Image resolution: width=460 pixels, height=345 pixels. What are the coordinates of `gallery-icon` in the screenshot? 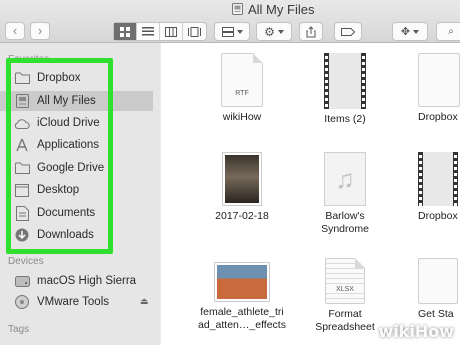 It's located at (194, 31).